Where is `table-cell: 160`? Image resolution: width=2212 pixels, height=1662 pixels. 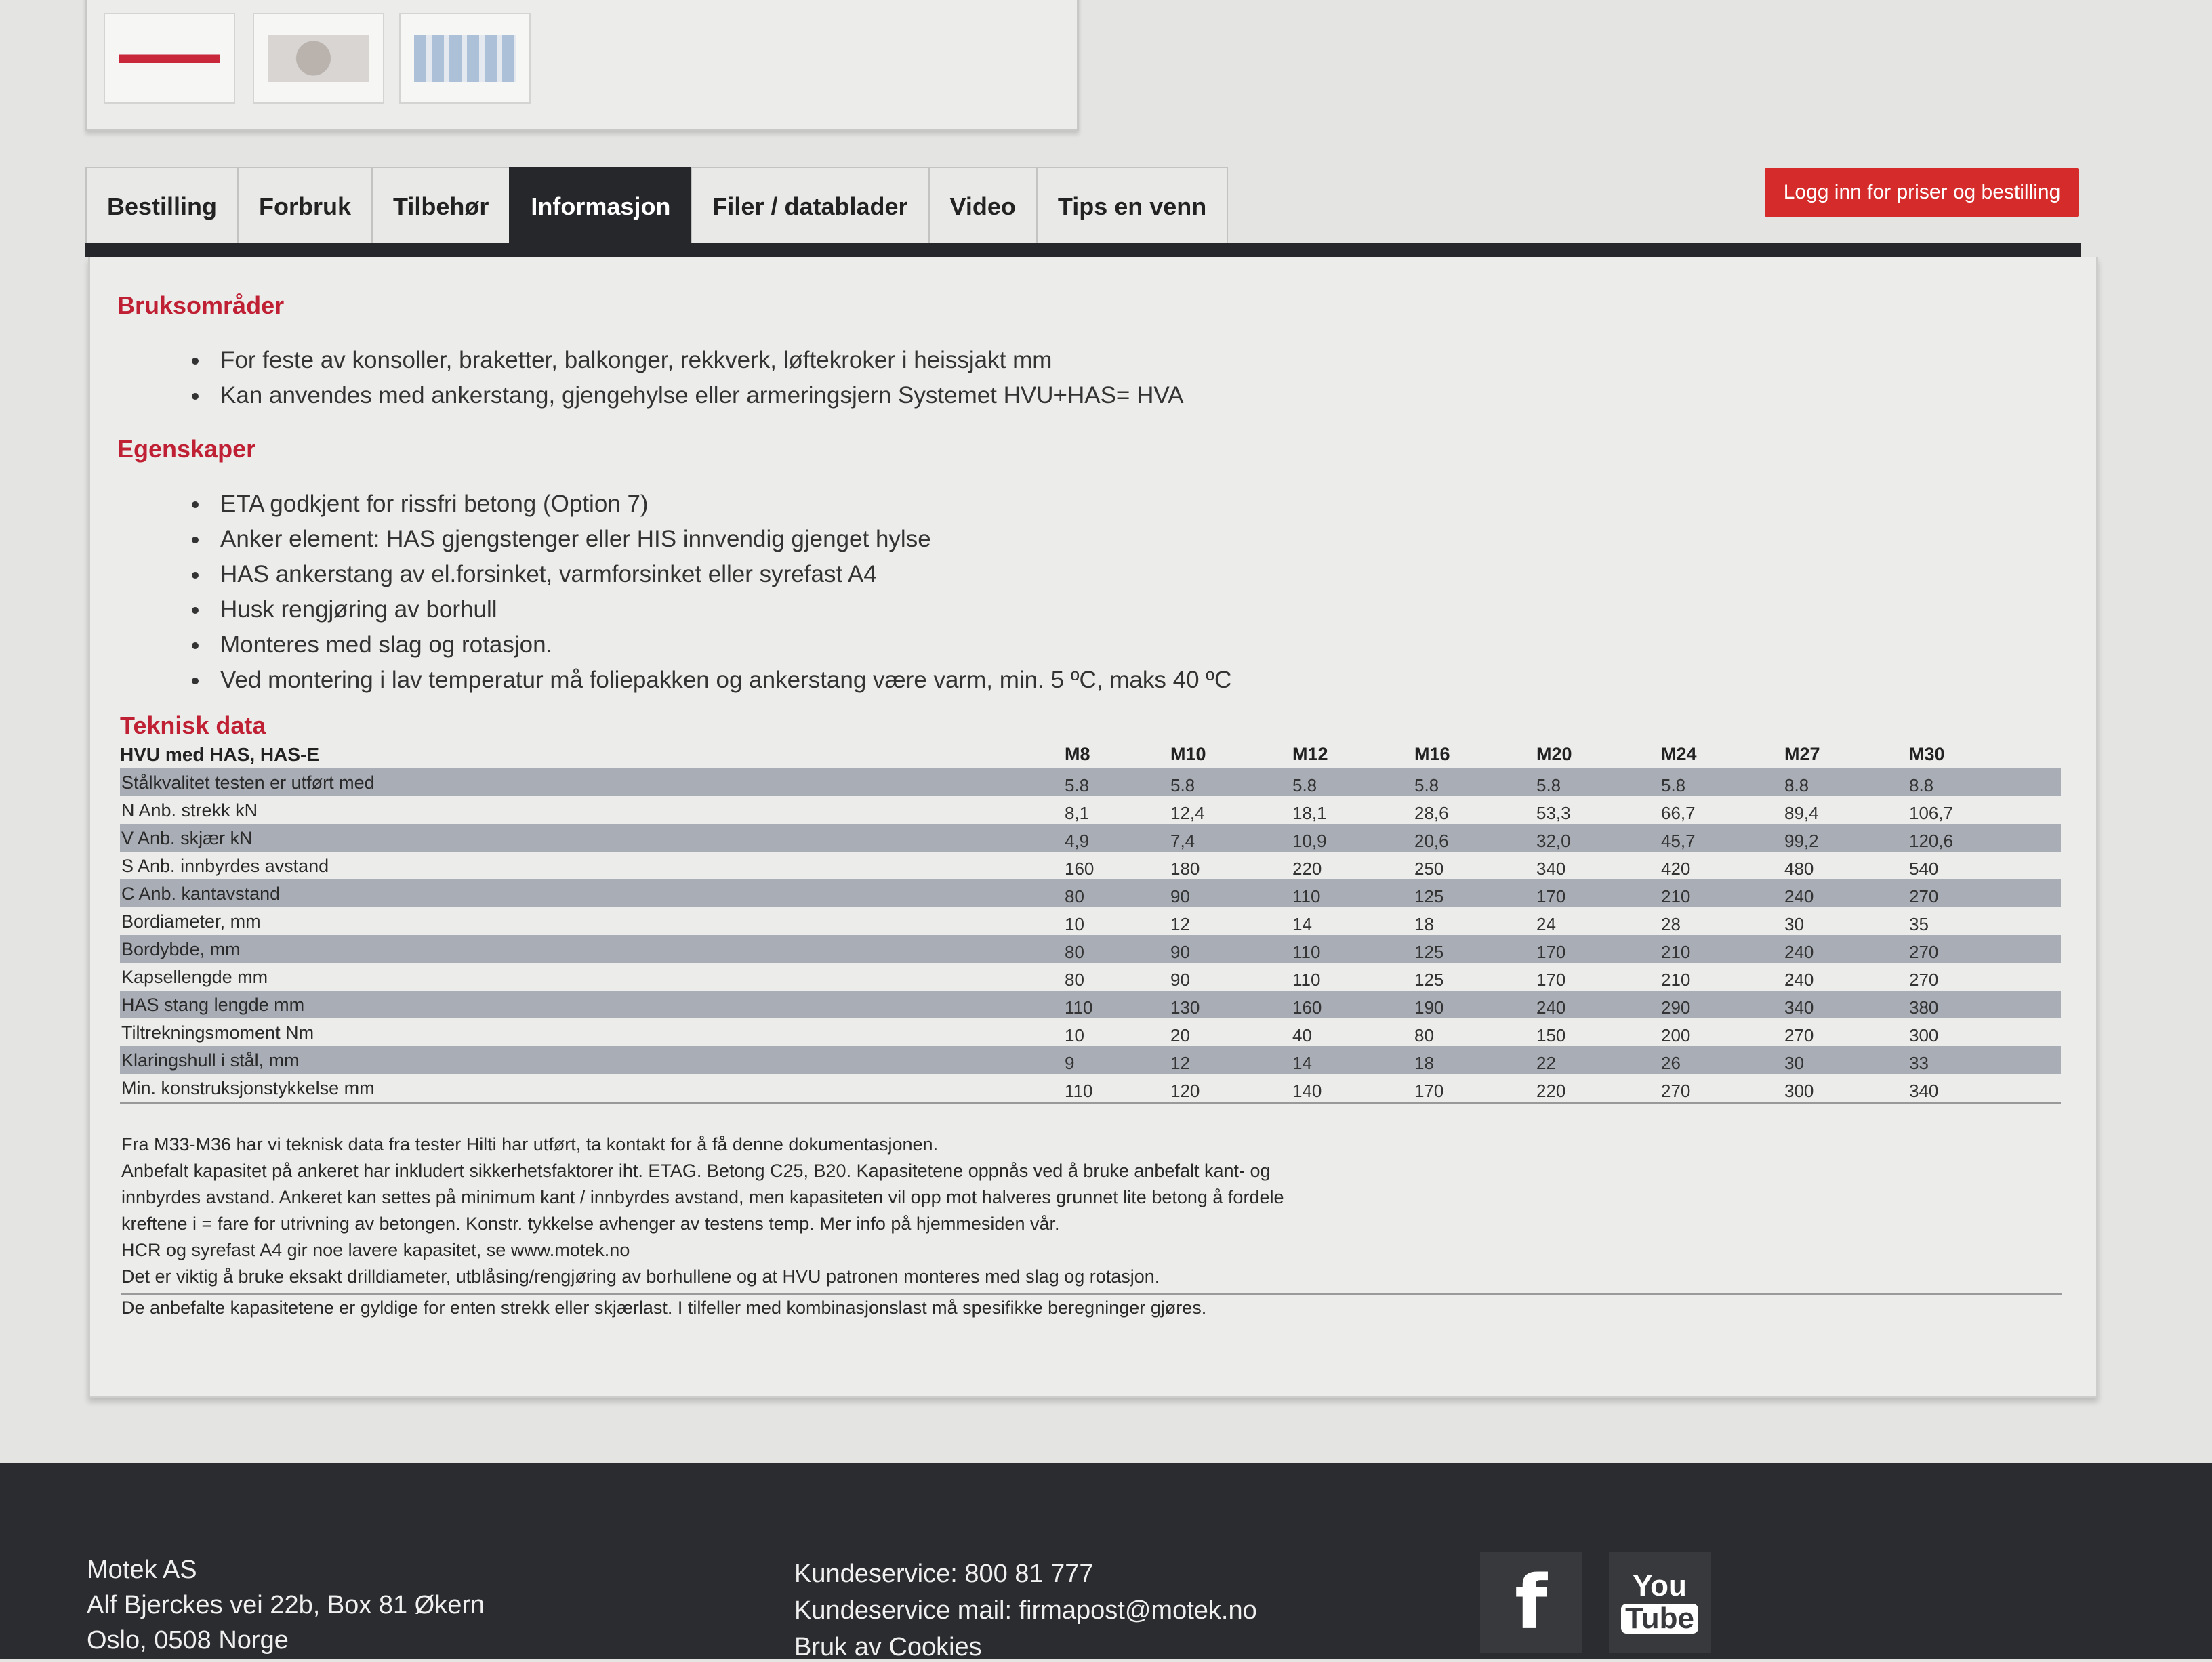
table-cell: 160 is located at coordinates (1079, 868).